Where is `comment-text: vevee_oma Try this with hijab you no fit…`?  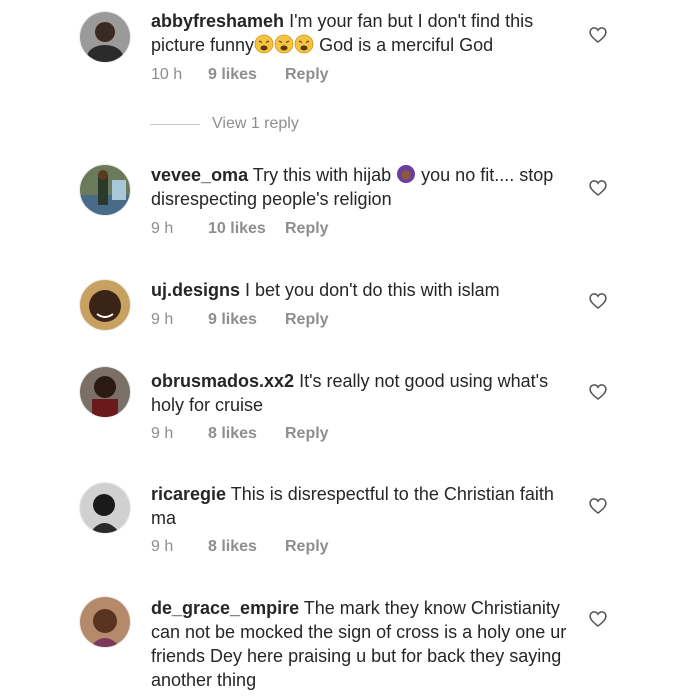
comment-text: vevee_oma Try this with hijab you no fit… is located at coordinates (361, 187).